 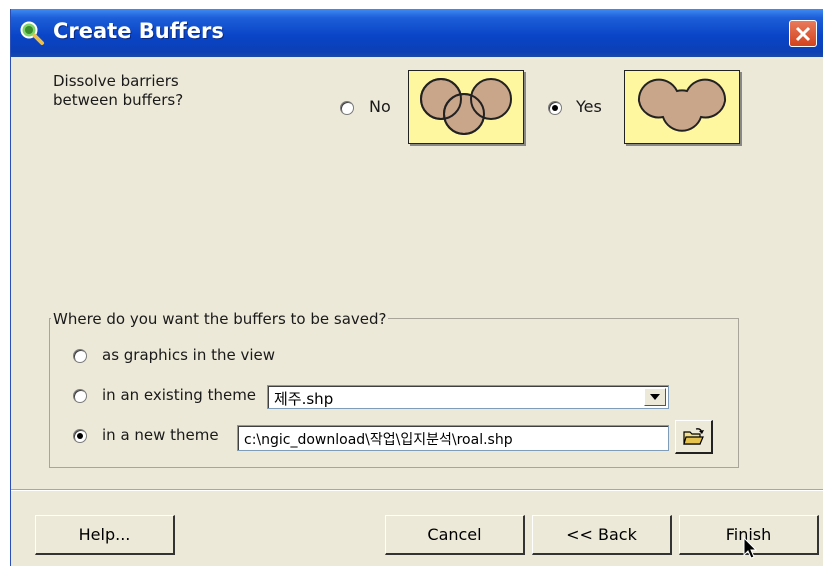 What do you see at coordinates (188, 355) in the screenshot?
I see `save-graphics-label: as graphics in the view` at bounding box center [188, 355].